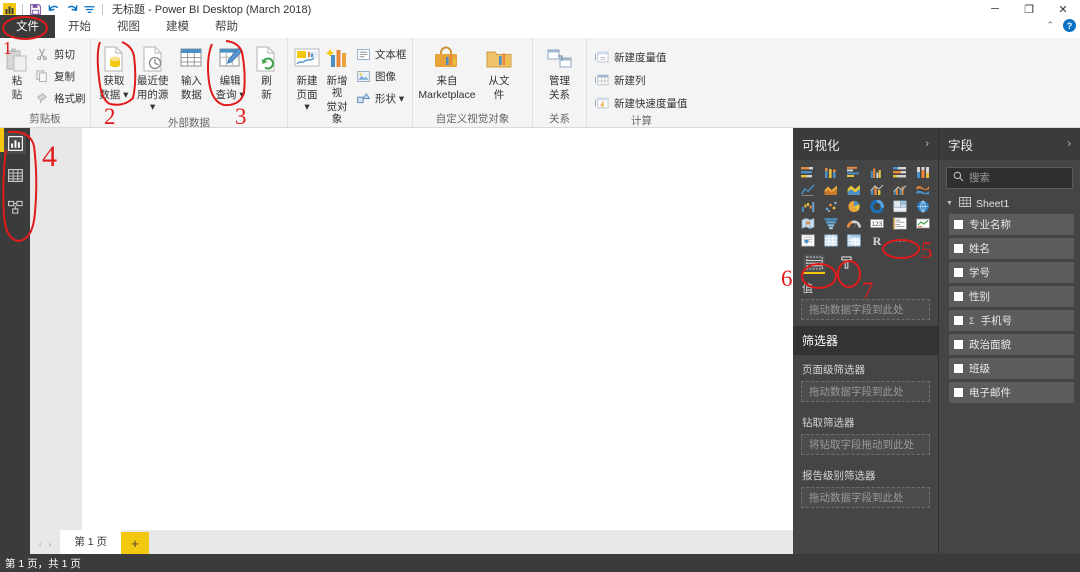  Describe the element at coordinates (814, 264) in the screenshot. I see `fields-pane-icon` at that location.